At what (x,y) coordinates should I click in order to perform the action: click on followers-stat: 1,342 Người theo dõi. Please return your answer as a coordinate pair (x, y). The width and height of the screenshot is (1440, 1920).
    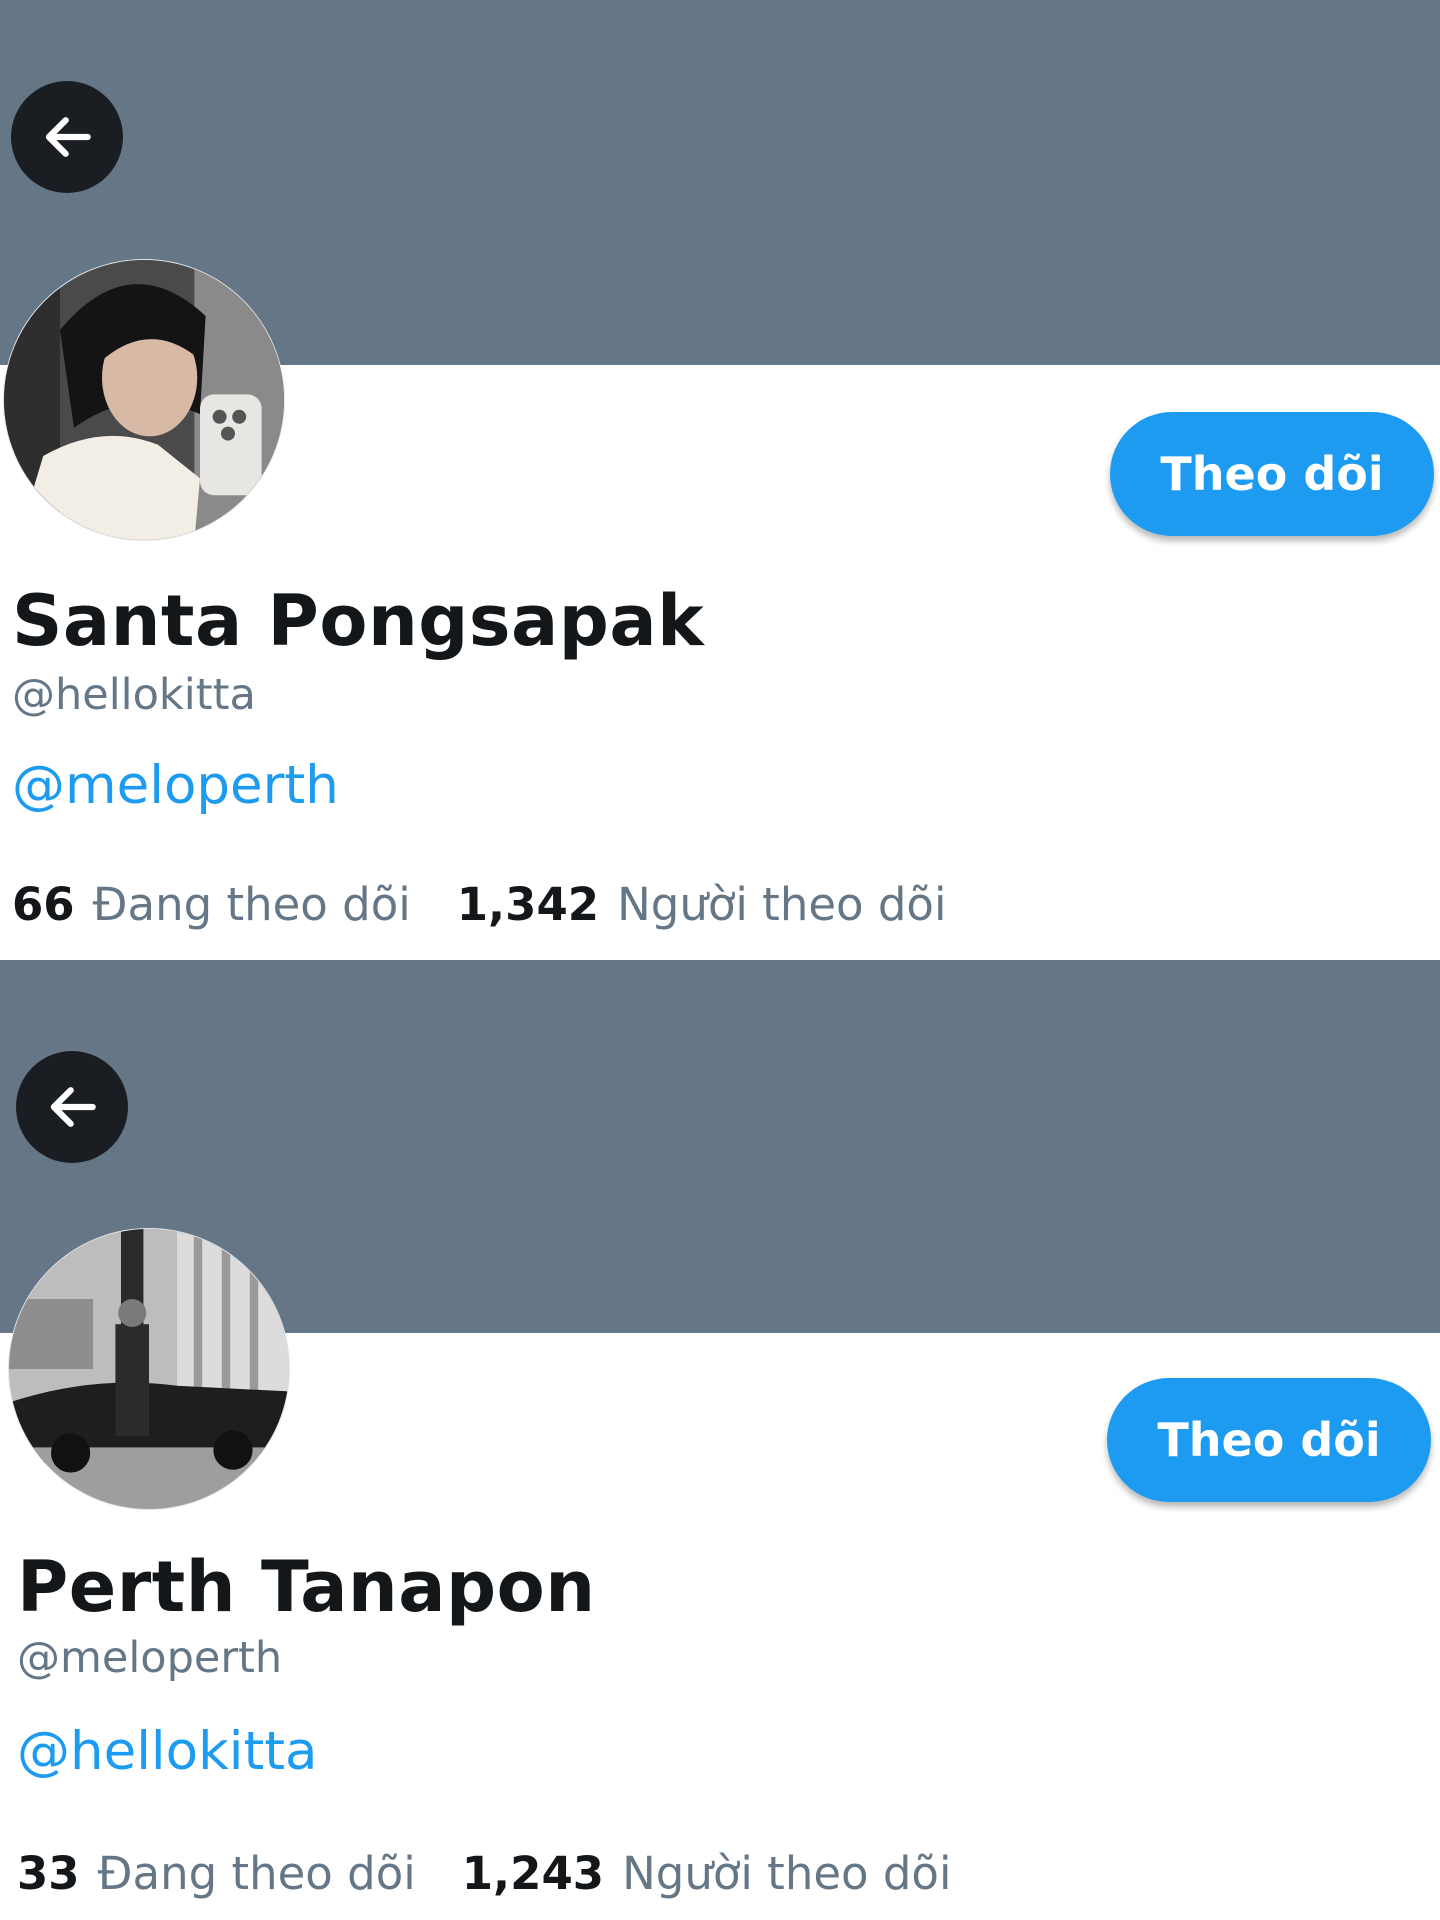
    Looking at the image, I should click on (702, 904).